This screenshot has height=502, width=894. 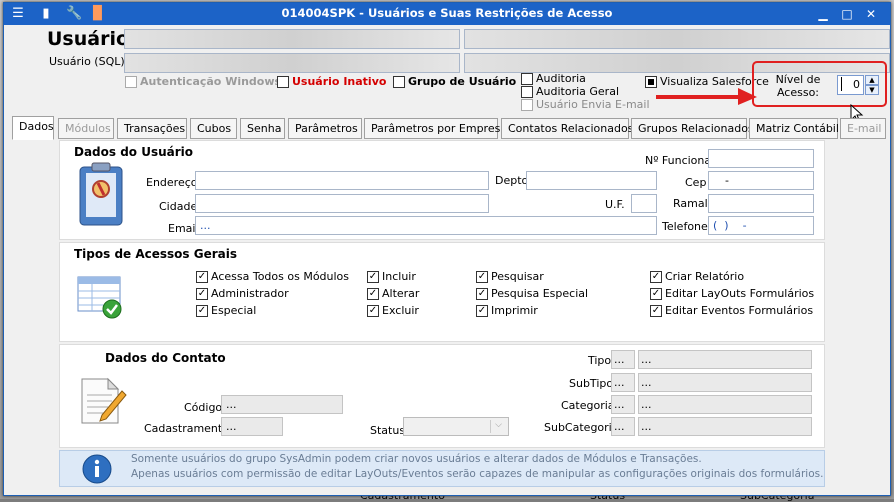 What do you see at coordinates (761, 180) in the screenshot?
I see `cep-input: -` at bounding box center [761, 180].